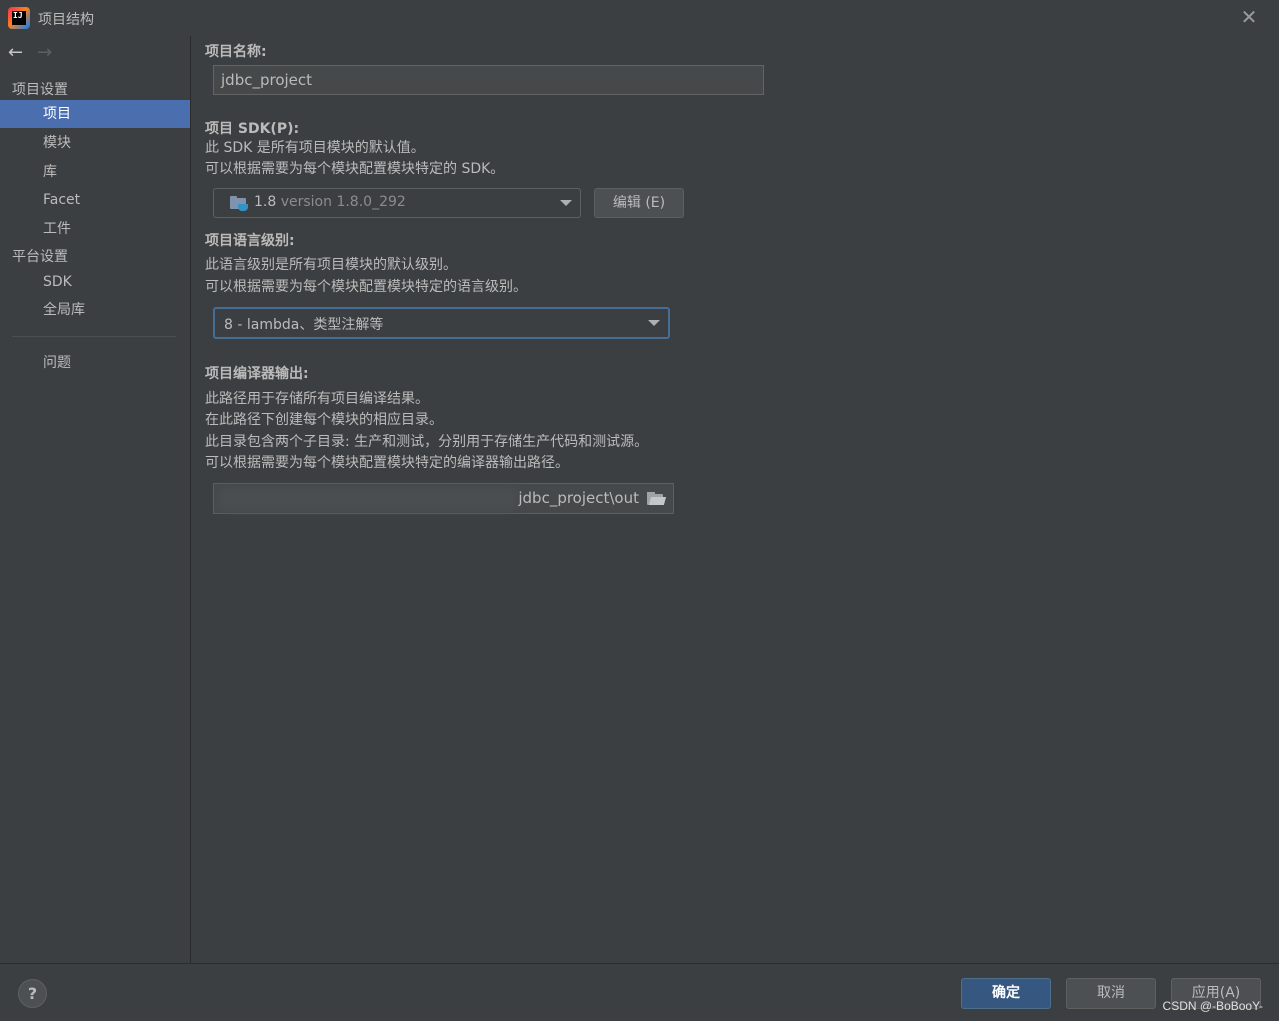  I want to click on compiler-output-path: jdbc_project\out, so click(578, 498).